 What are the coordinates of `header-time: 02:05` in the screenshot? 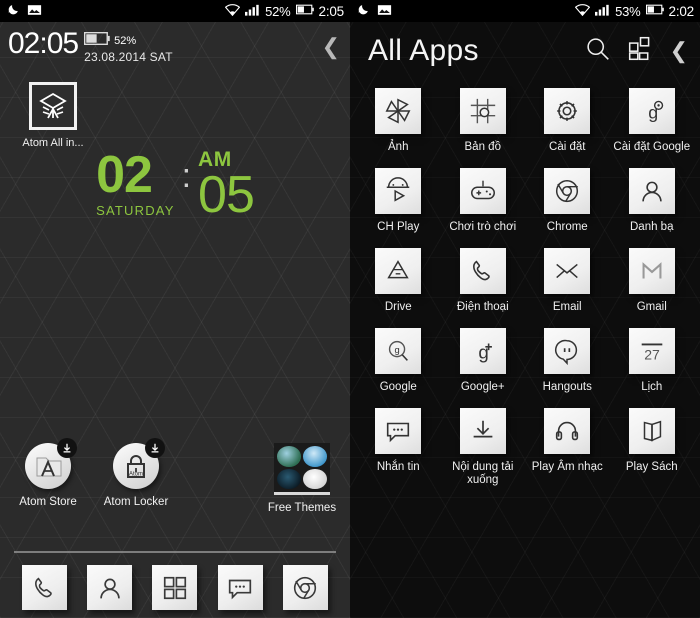 It's located at (43, 43).